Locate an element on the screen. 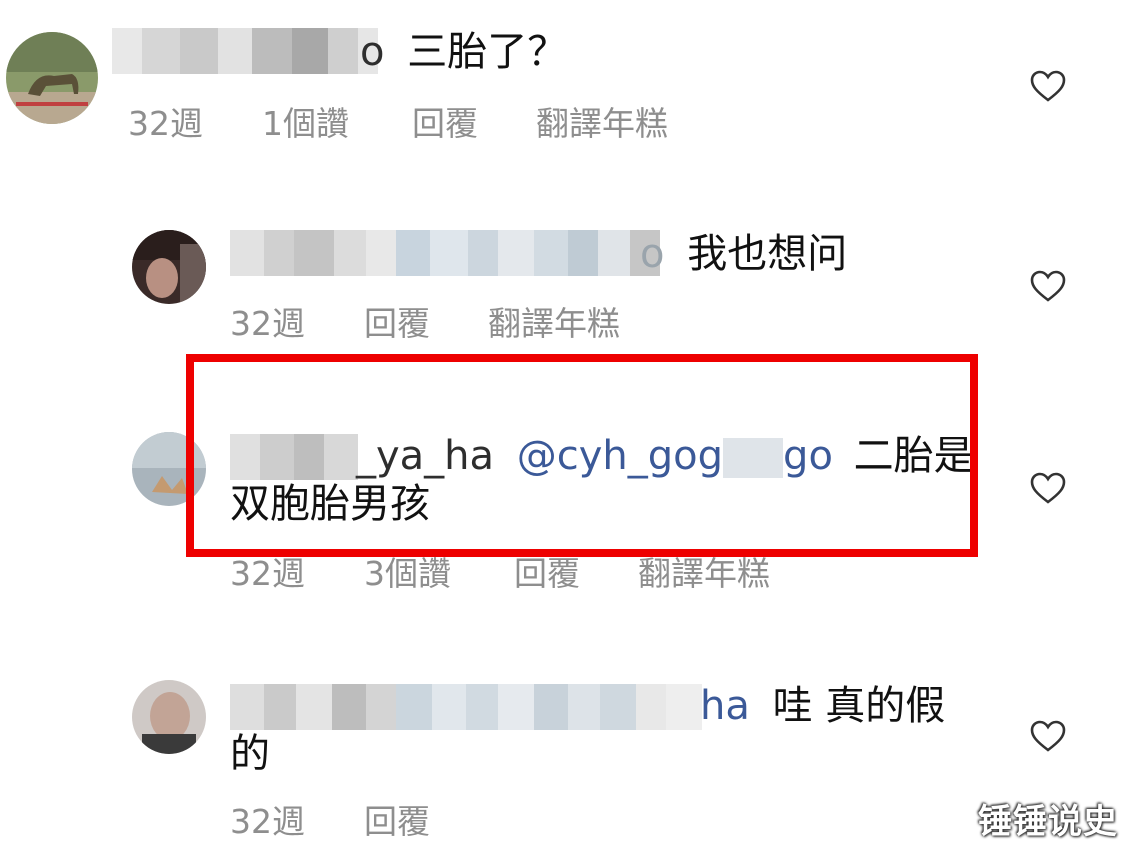 The height and width of the screenshot is (863, 1136). comment-body: 三胎了？ is located at coordinates (487, 52).